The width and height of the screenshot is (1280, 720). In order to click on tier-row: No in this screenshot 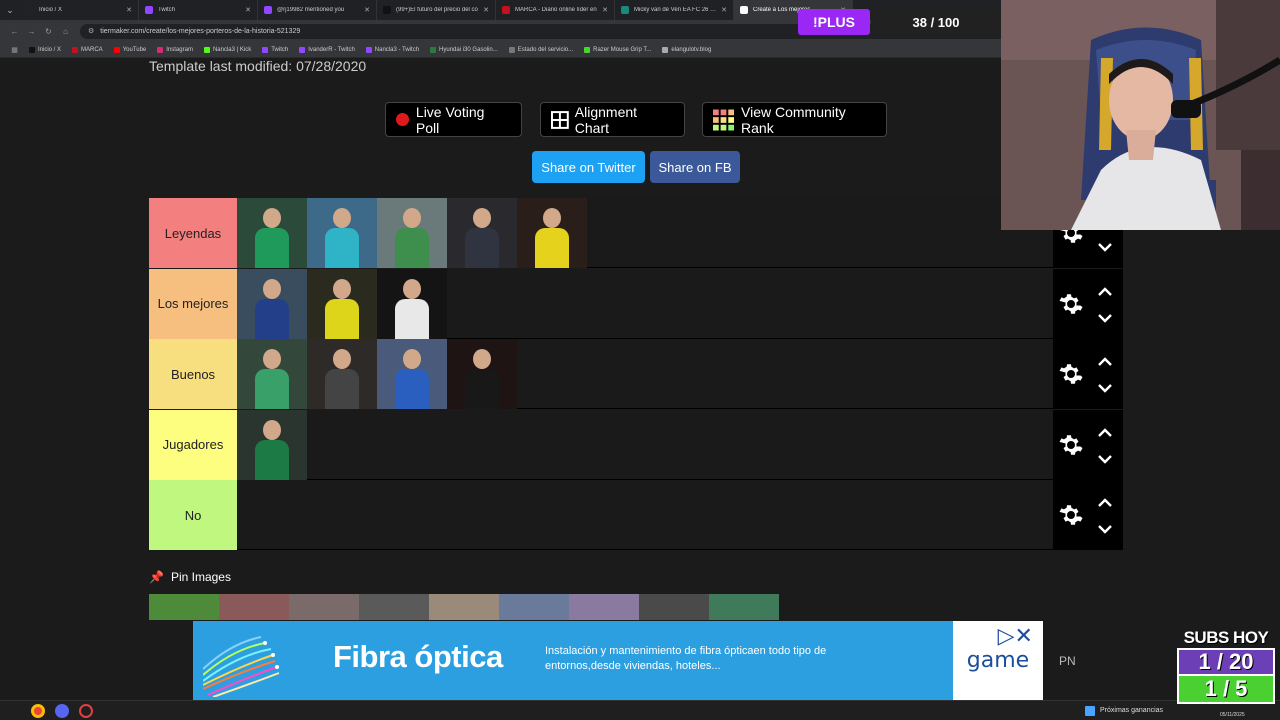, I will do `click(636, 515)`.